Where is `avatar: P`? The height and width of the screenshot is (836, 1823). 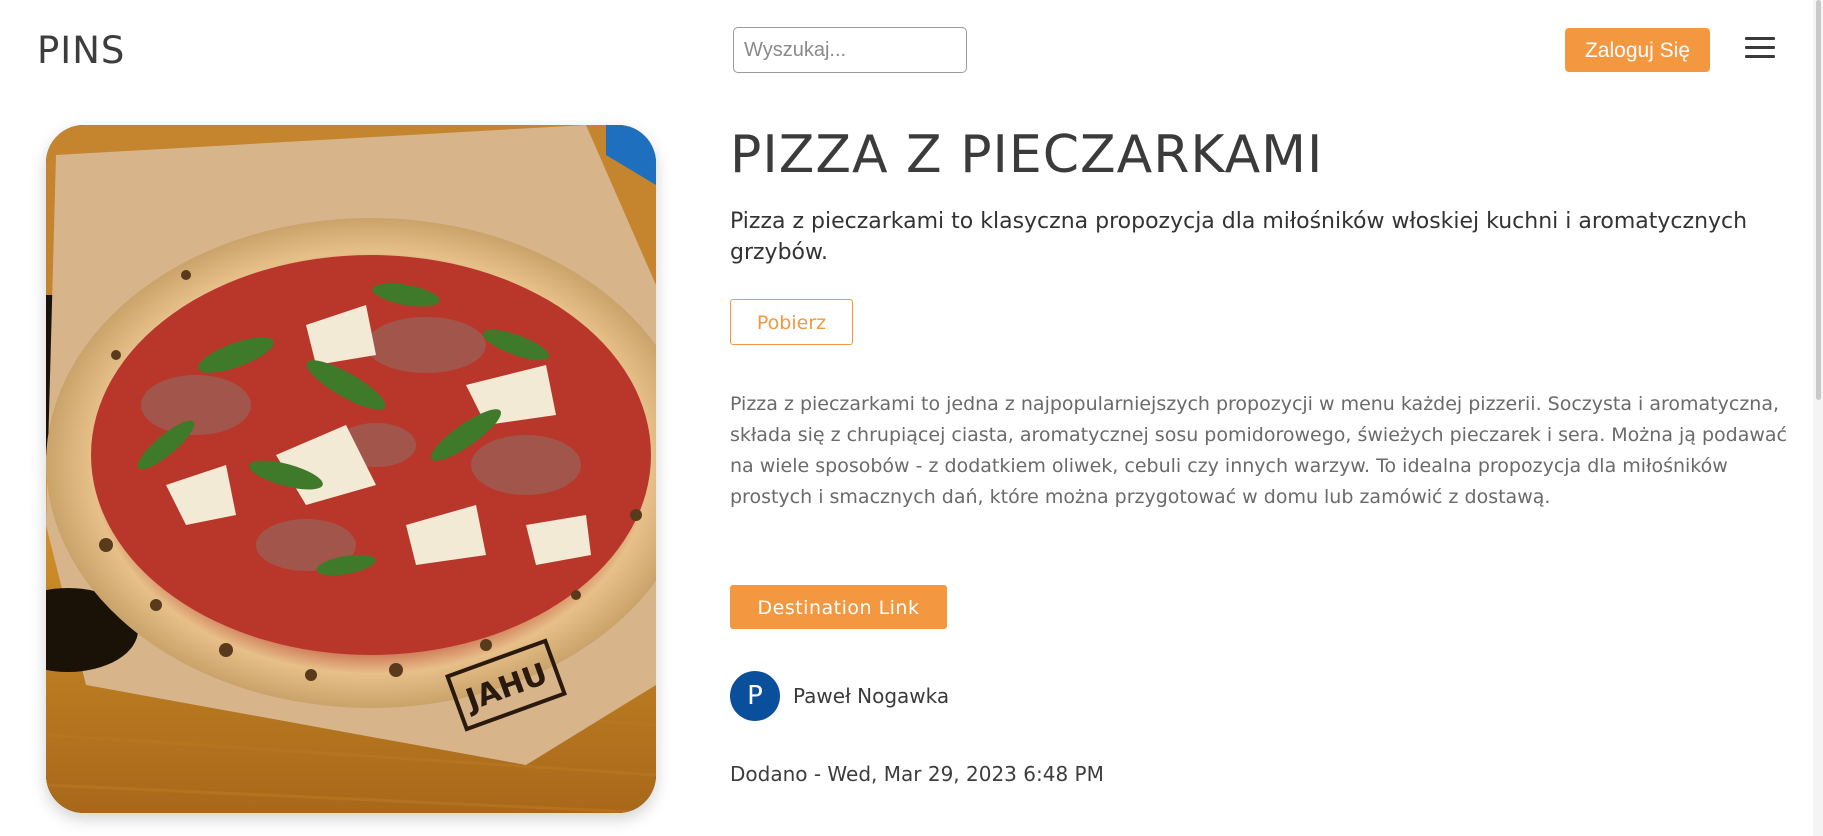
avatar: P is located at coordinates (755, 696).